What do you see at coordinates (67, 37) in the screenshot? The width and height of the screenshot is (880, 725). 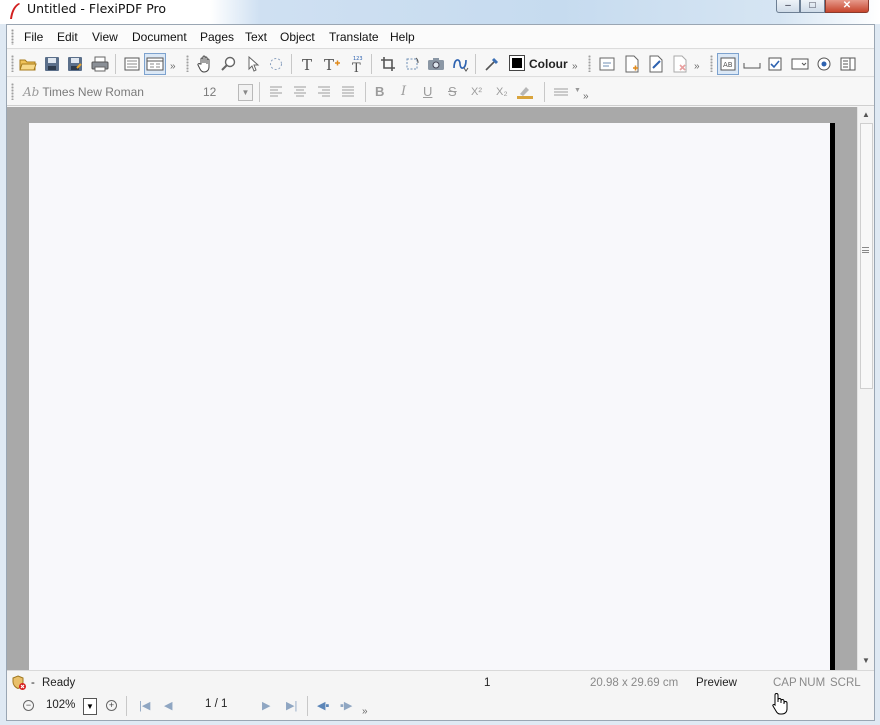 I see `menu-edit: Edit` at bounding box center [67, 37].